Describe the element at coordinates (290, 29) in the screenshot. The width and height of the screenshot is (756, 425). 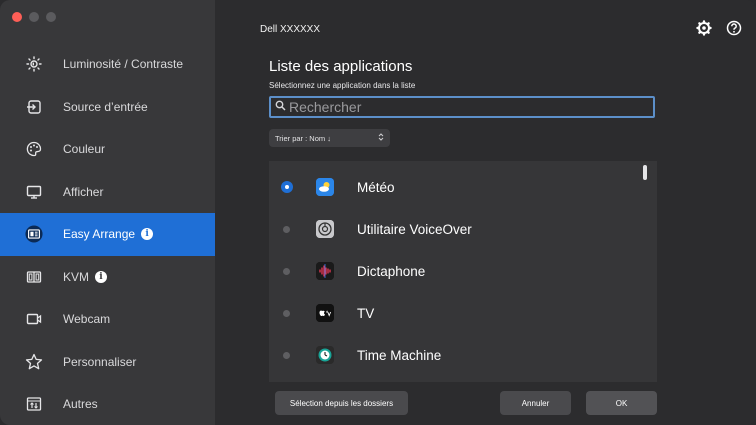
I see `monitor-name: Dell XXXXXX` at that location.